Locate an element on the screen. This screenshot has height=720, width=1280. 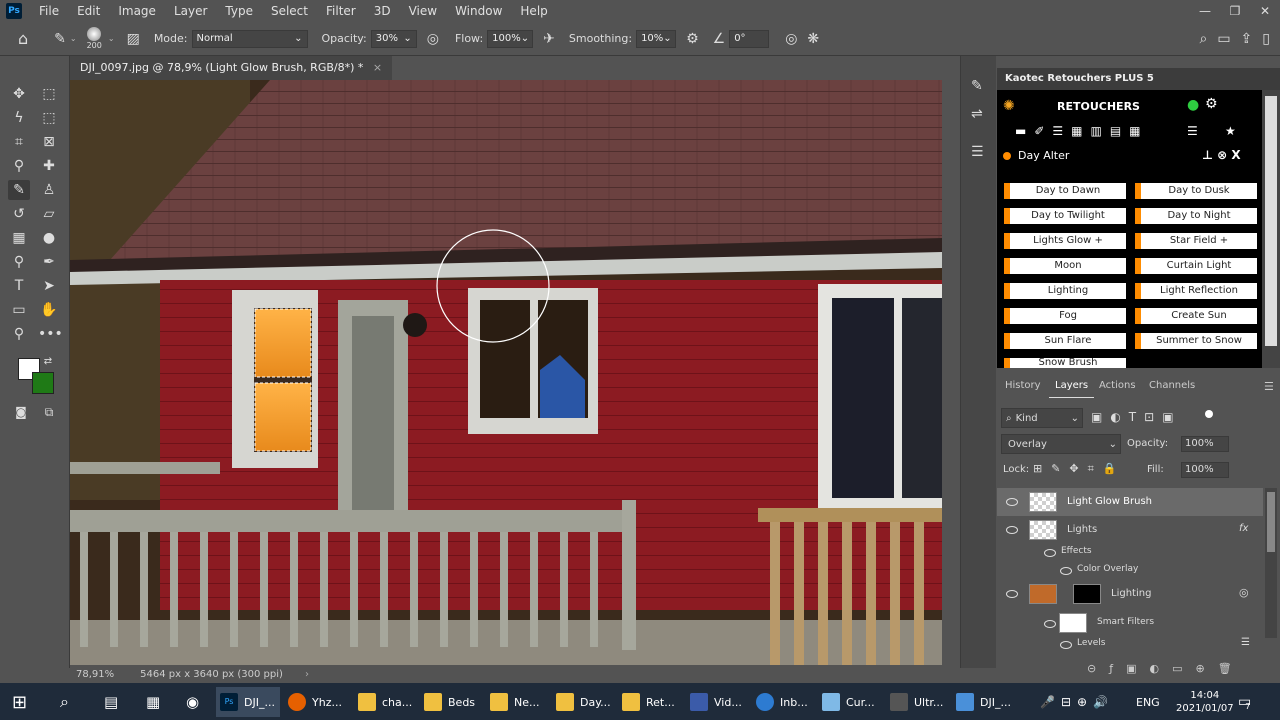
lock-icons: ⊞✎✥⌗🔒 is located at coordinates (1079, 469).